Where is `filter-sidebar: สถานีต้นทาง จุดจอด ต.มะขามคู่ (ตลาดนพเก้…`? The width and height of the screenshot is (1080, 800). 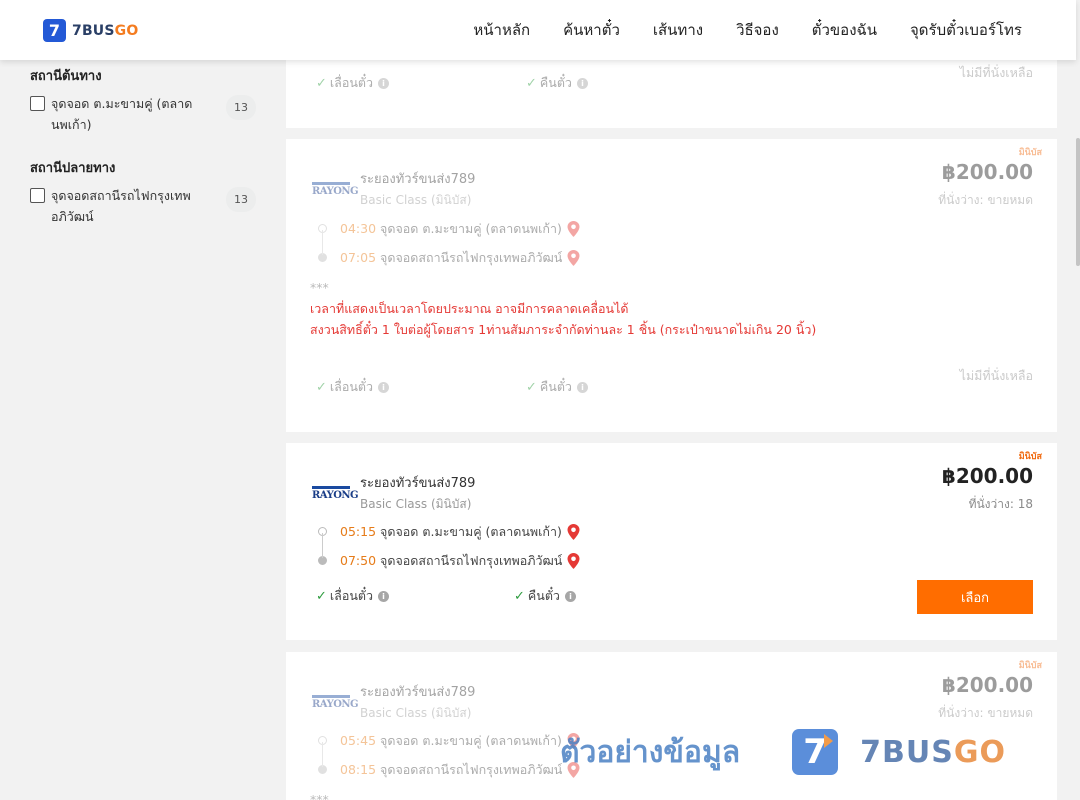 filter-sidebar: สถานีต้นทาง จุดจอด ต.มะขามคู่ (ตลาดนพเก้… is located at coordinates (143, 143).